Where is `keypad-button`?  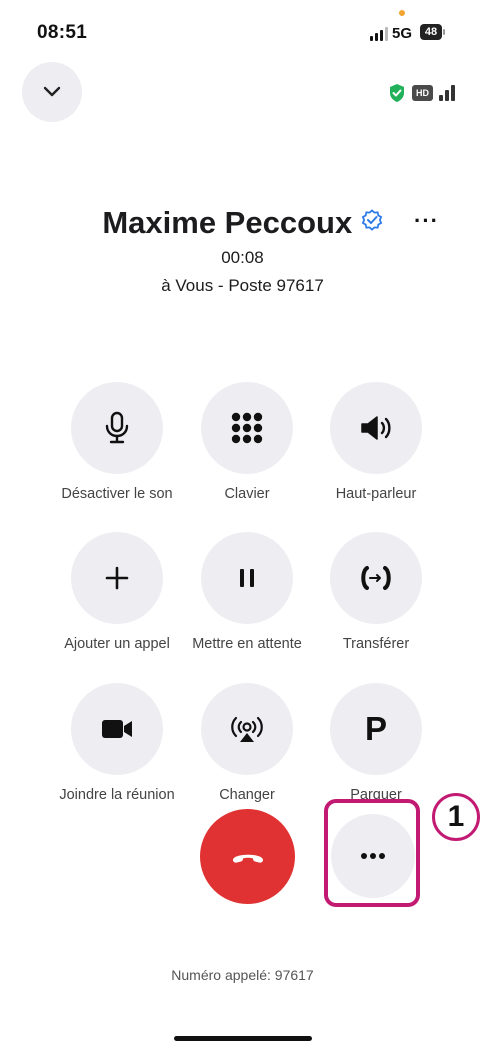 keypad-button is located at coordinates (247, 428).